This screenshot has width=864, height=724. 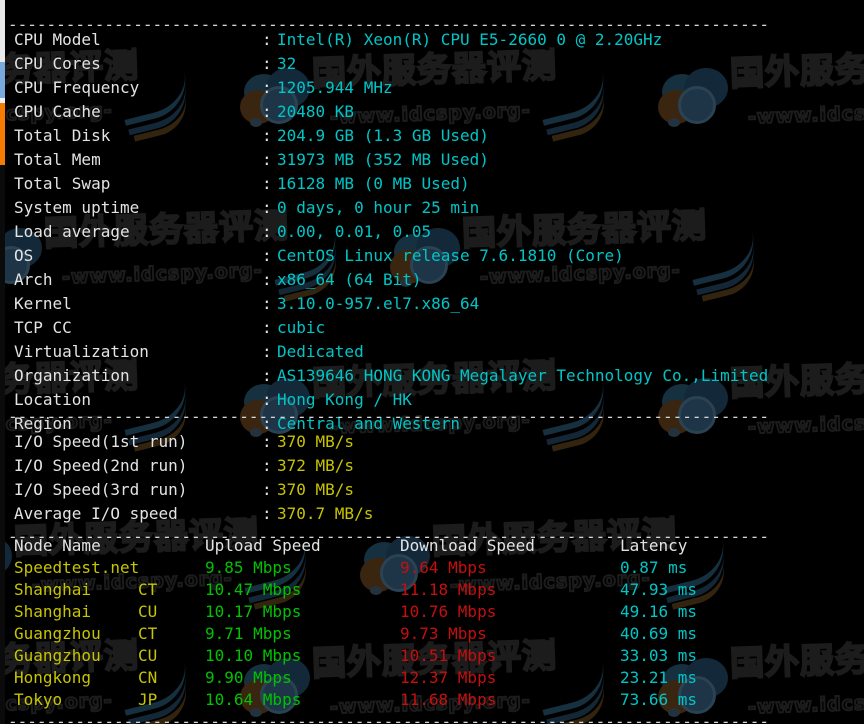 I want to click on info-row-label: Total Mem, so click(x=57, y=159).